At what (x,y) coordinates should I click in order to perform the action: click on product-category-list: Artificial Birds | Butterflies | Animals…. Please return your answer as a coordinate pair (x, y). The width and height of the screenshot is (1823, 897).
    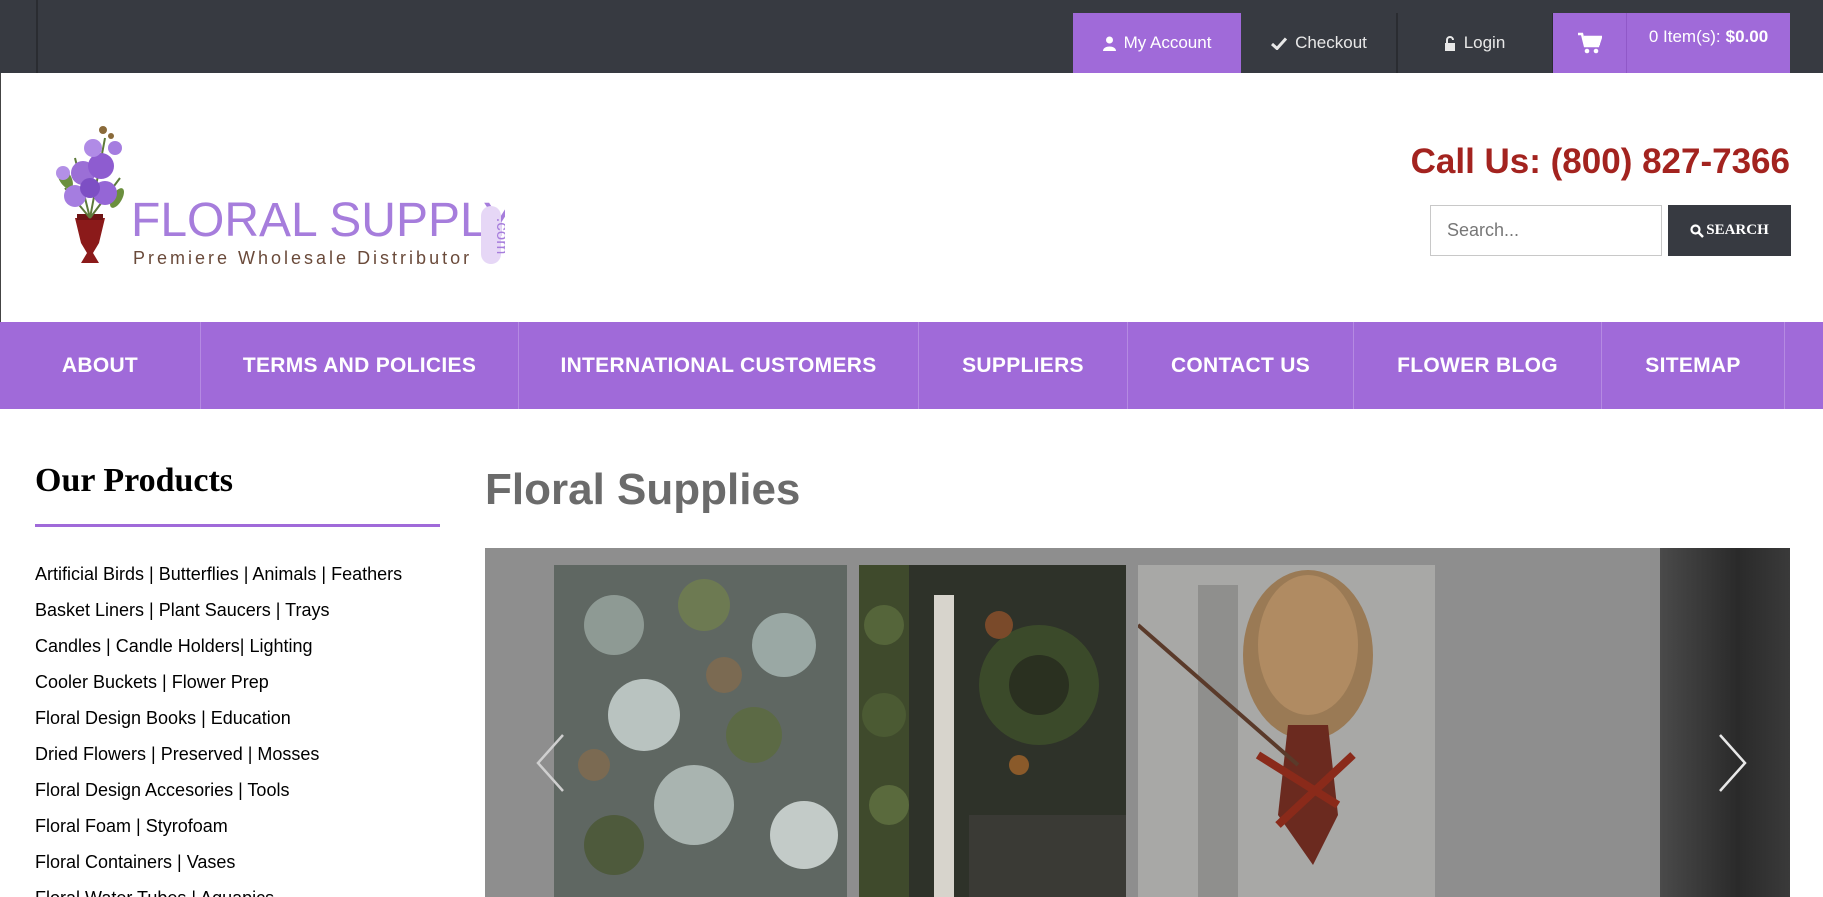
    Looking at the image, I should click on (218, 729).